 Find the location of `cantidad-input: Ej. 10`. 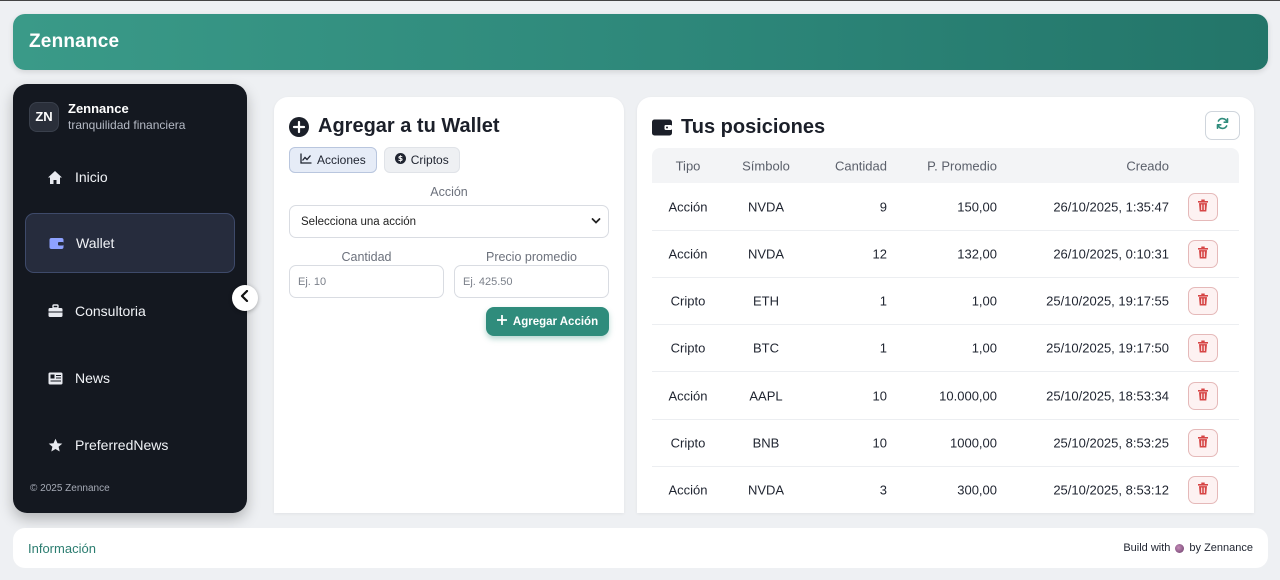

cantidad-input: Ej. 10 is located at coordinates (366, 281).